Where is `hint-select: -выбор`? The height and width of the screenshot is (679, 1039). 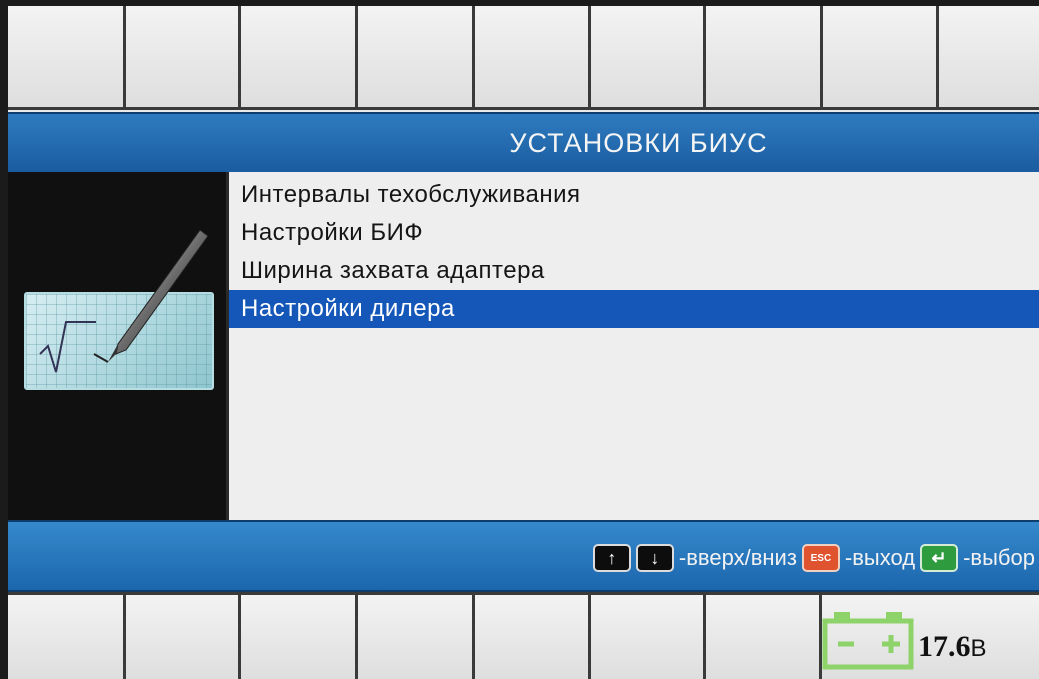
hint-select: -выбор is located at coordinates (999, 557).